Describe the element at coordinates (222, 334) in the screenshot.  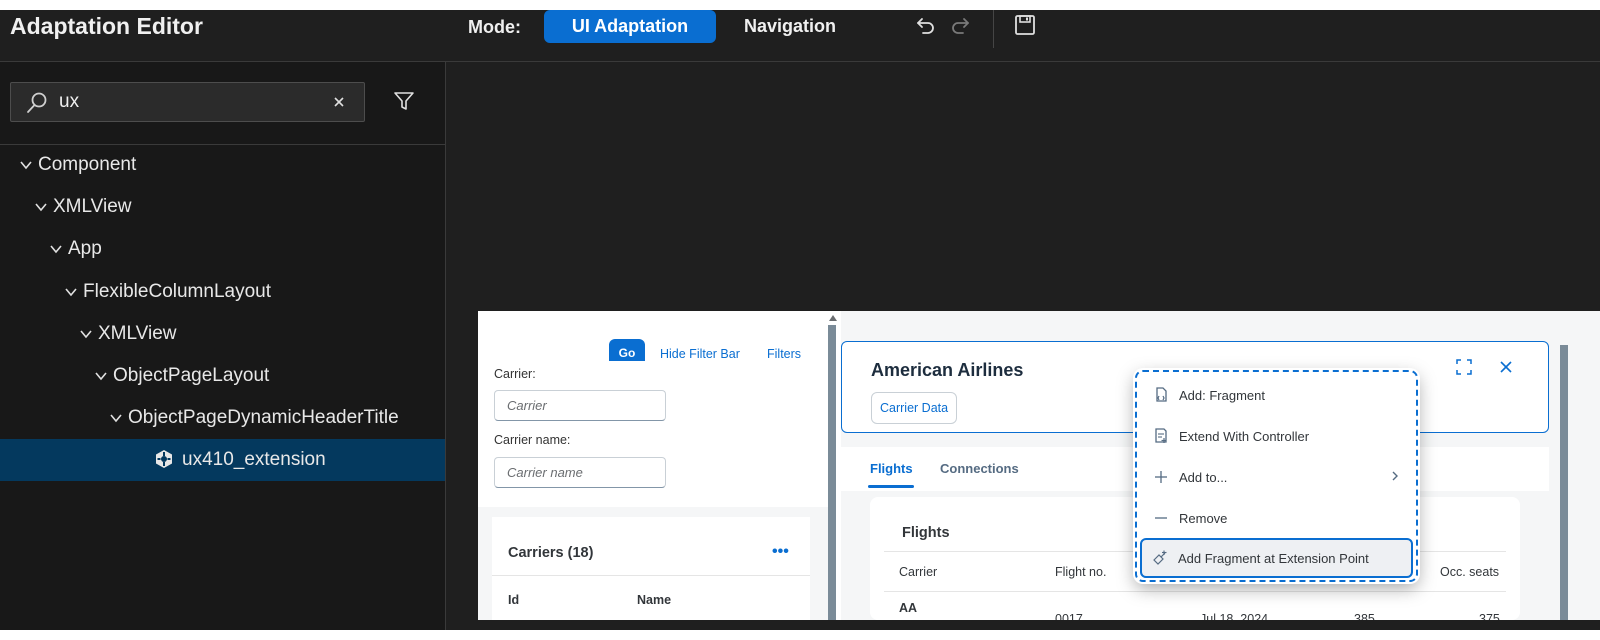
I see `tree-node-xmlview-2: XMLView` at that location.